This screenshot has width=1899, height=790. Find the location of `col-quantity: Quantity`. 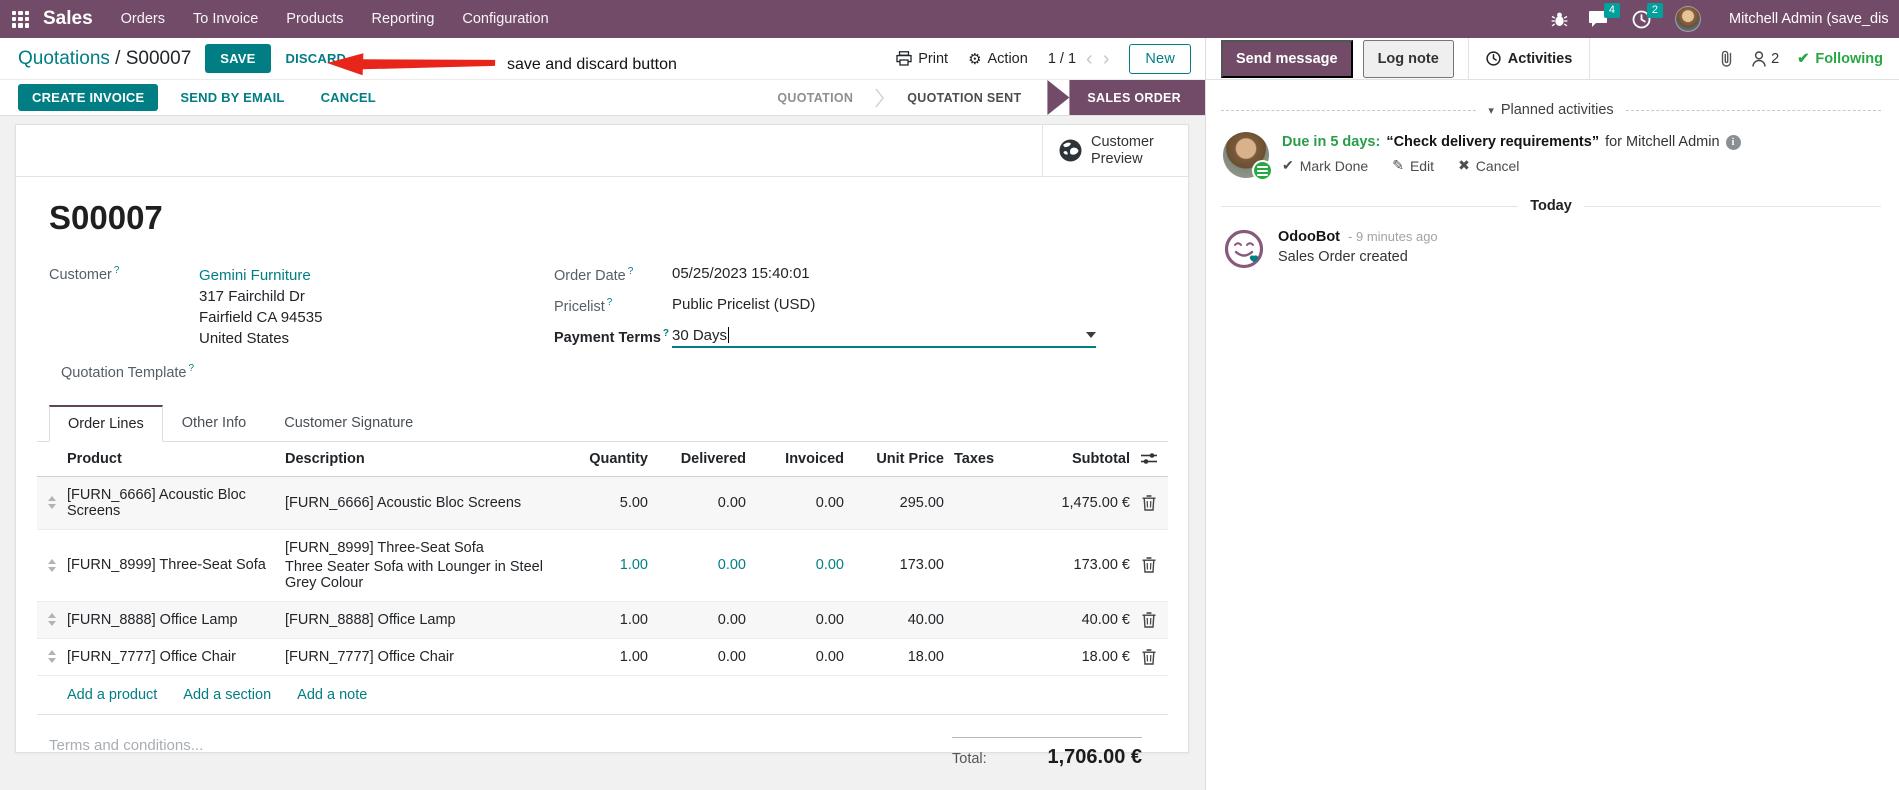

col-quantity: Quantity is located at coordinates (598, 459).